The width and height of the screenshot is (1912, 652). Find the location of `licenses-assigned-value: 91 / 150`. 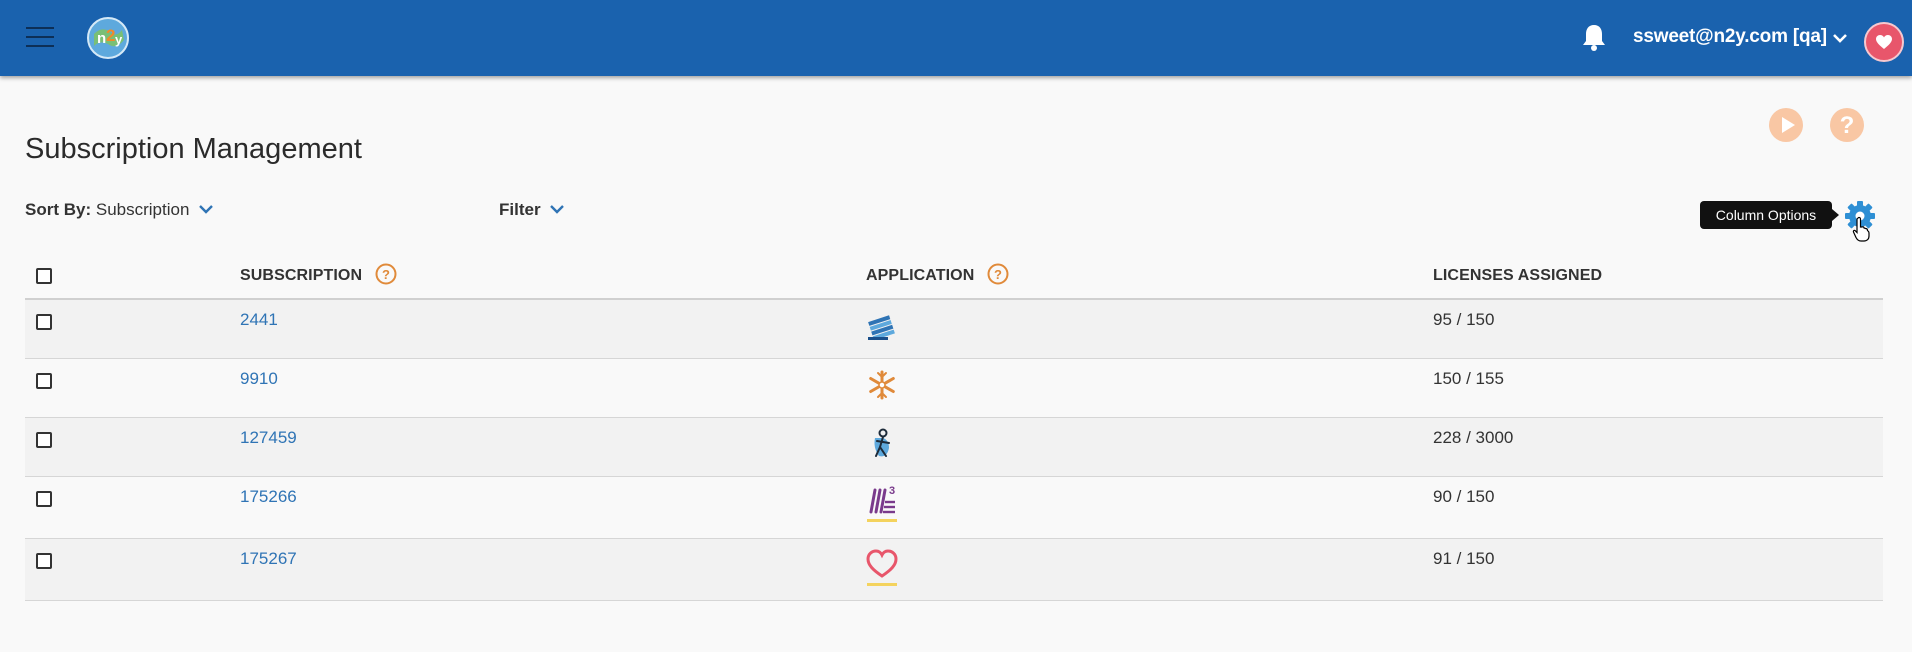

licenses-assigned-value: 91 / 150 is located at coordinates (1464, 558).